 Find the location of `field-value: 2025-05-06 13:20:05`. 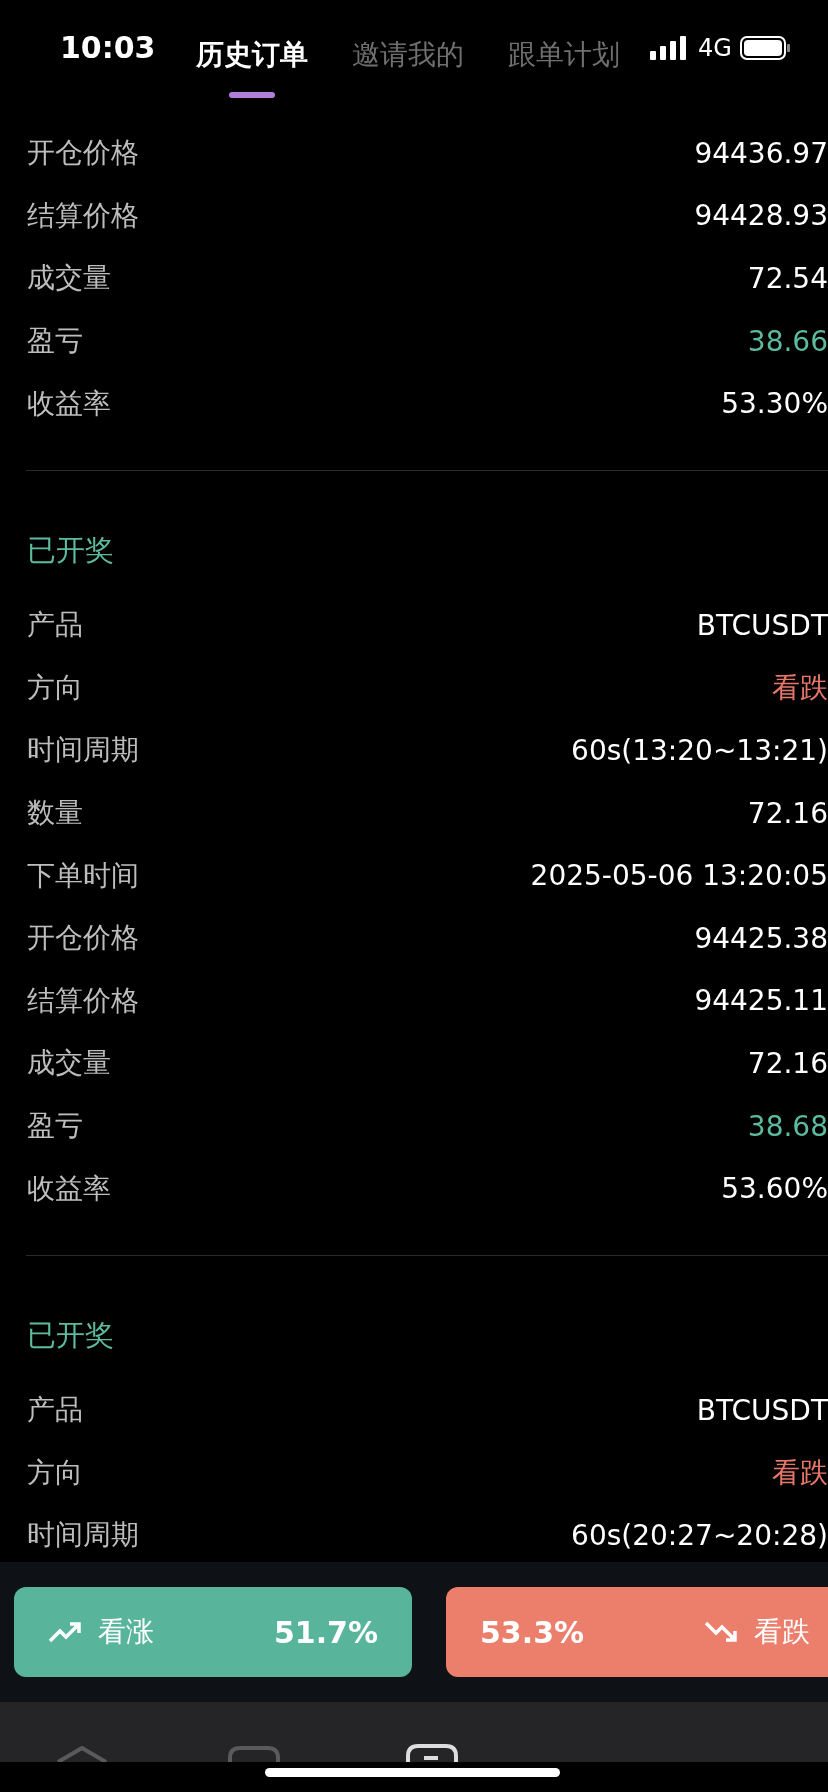

field-value: 2025-05-06 13:20:05 is located at coordinates (679, 876).